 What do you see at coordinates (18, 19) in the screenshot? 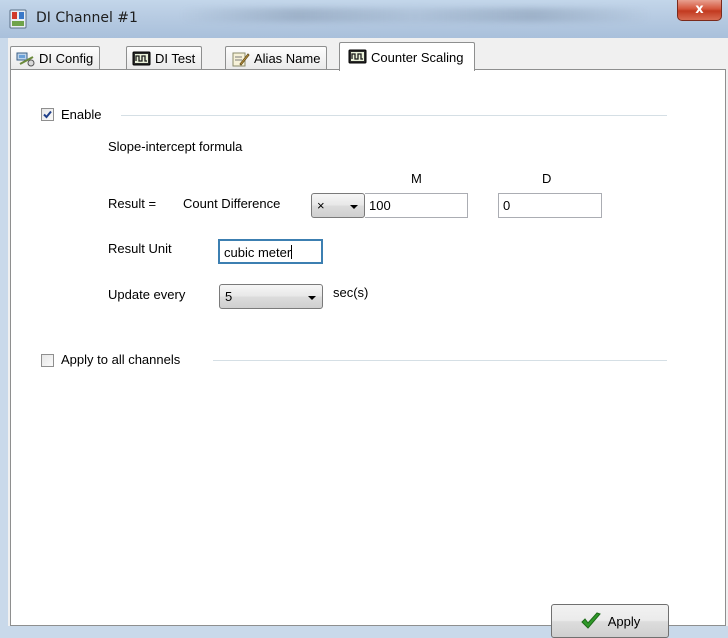
I see `app-icon` at bounding box center [18, 19].